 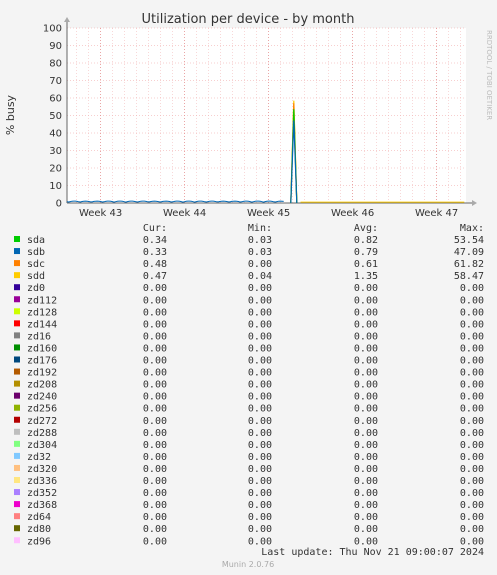 What do you see at coordinates (17, 467) in the screenshot?
I see `legend-swatch-zd320` at bounding box center [17, 467].